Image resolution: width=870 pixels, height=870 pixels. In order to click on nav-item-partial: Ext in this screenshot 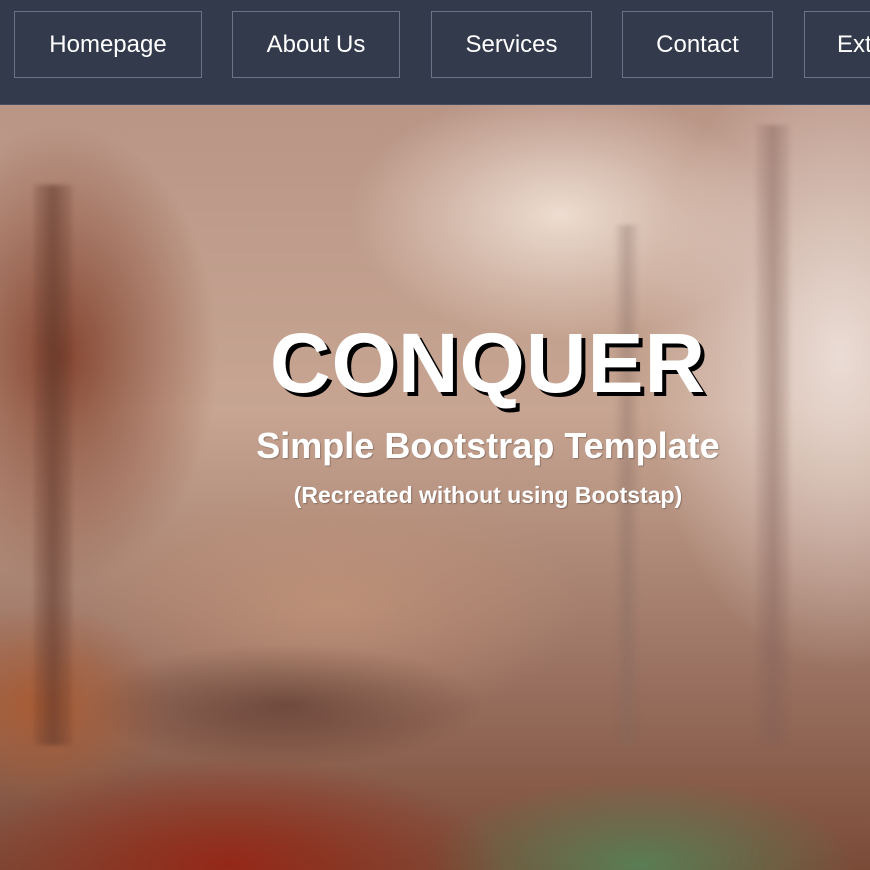, I will do `click(837, 44)`.